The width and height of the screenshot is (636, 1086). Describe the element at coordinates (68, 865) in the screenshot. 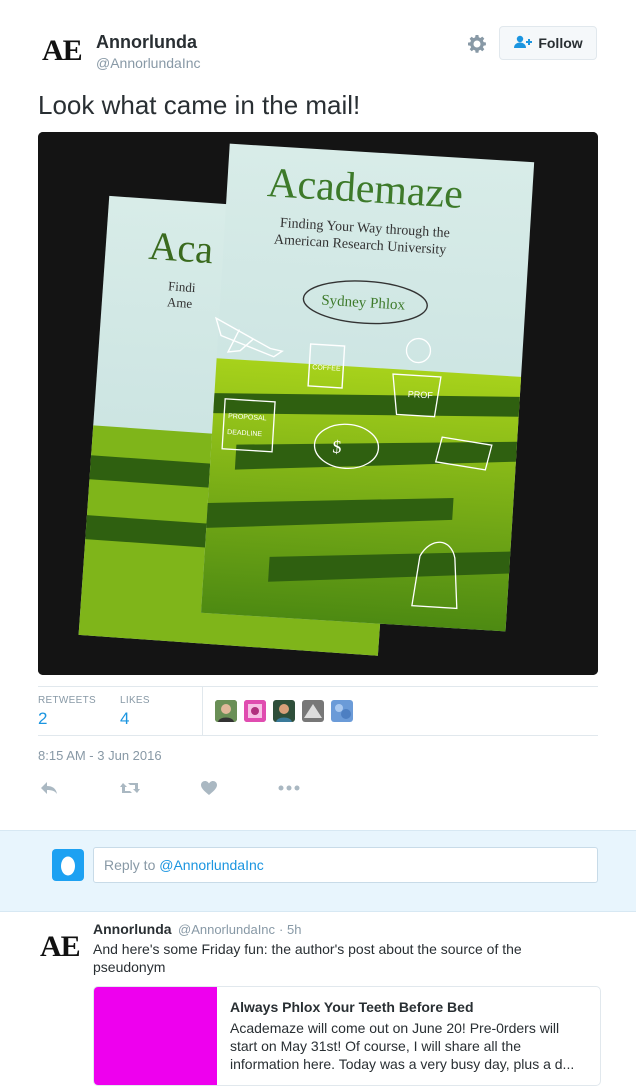

I see `user-avatar-egg` at that location.